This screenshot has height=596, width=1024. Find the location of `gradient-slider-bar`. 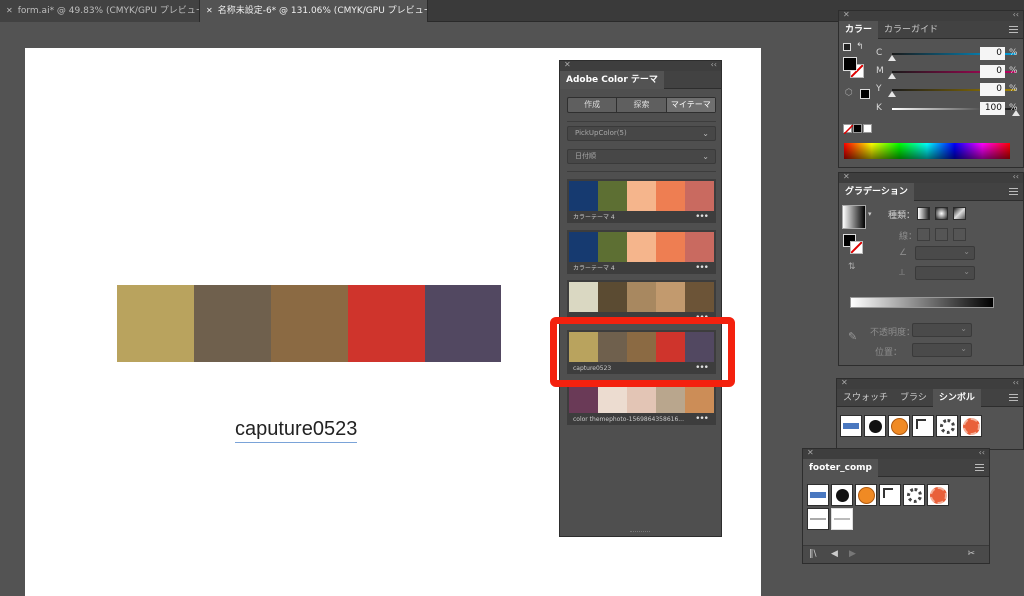

gradient-slider-bar is located at coordinates (922, 302).